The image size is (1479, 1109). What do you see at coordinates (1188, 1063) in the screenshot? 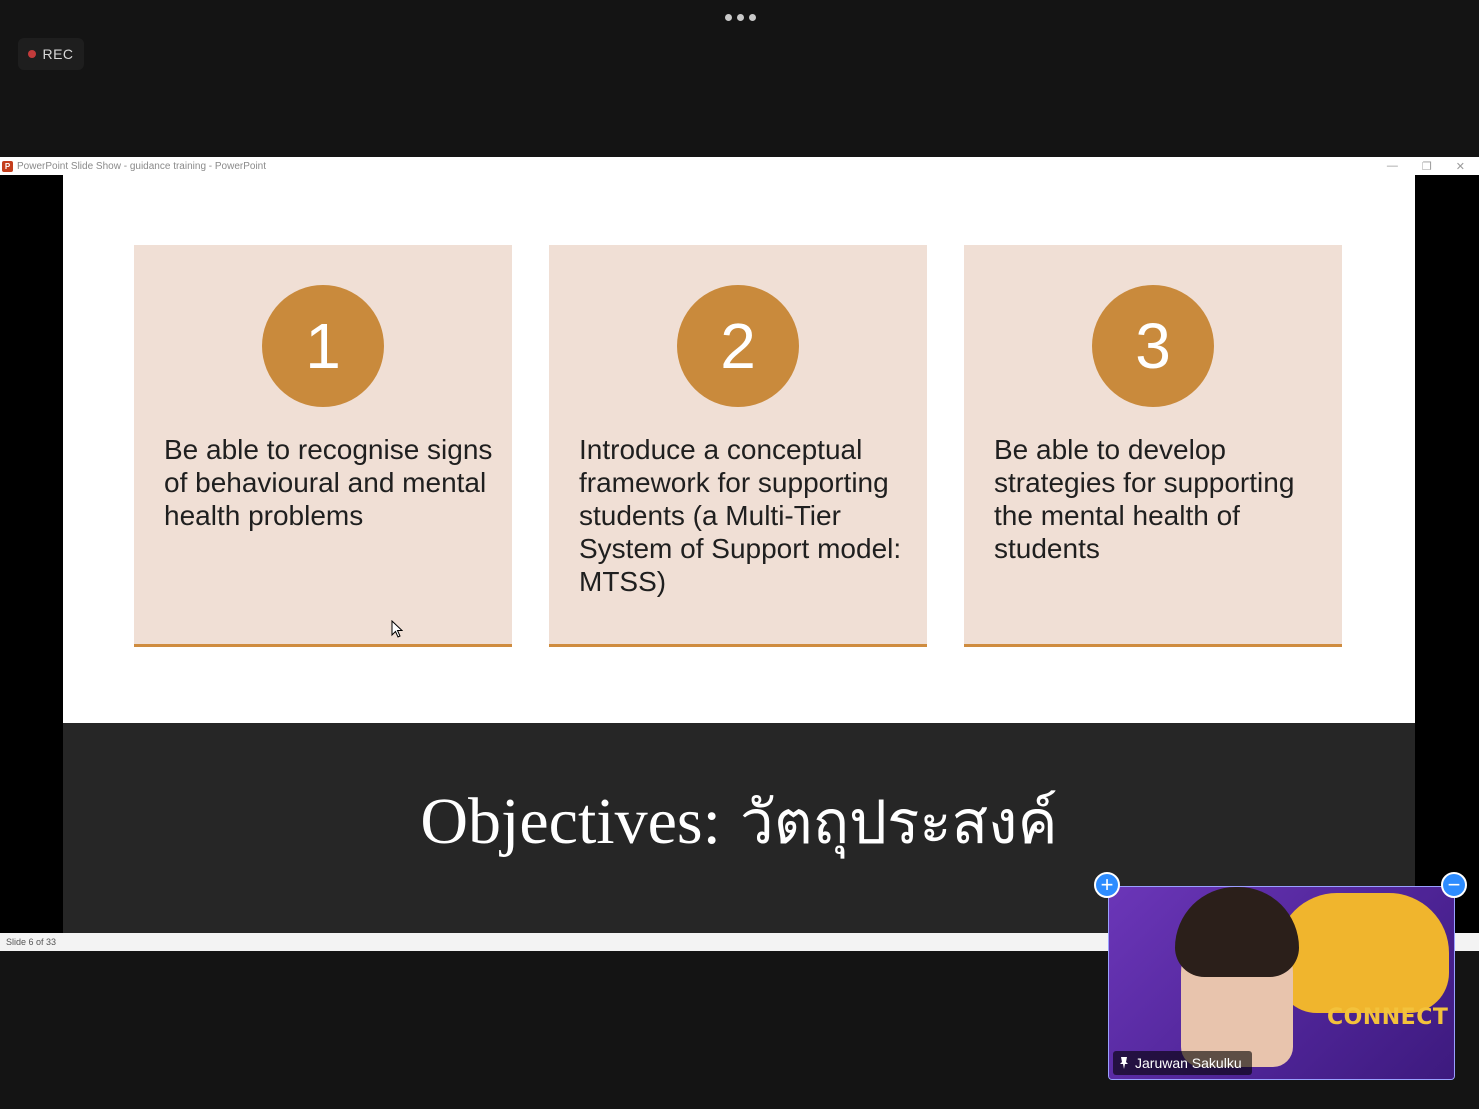
I see `participant-name: Jaruwan Sakulku` at bounding box center [1188, 1063].